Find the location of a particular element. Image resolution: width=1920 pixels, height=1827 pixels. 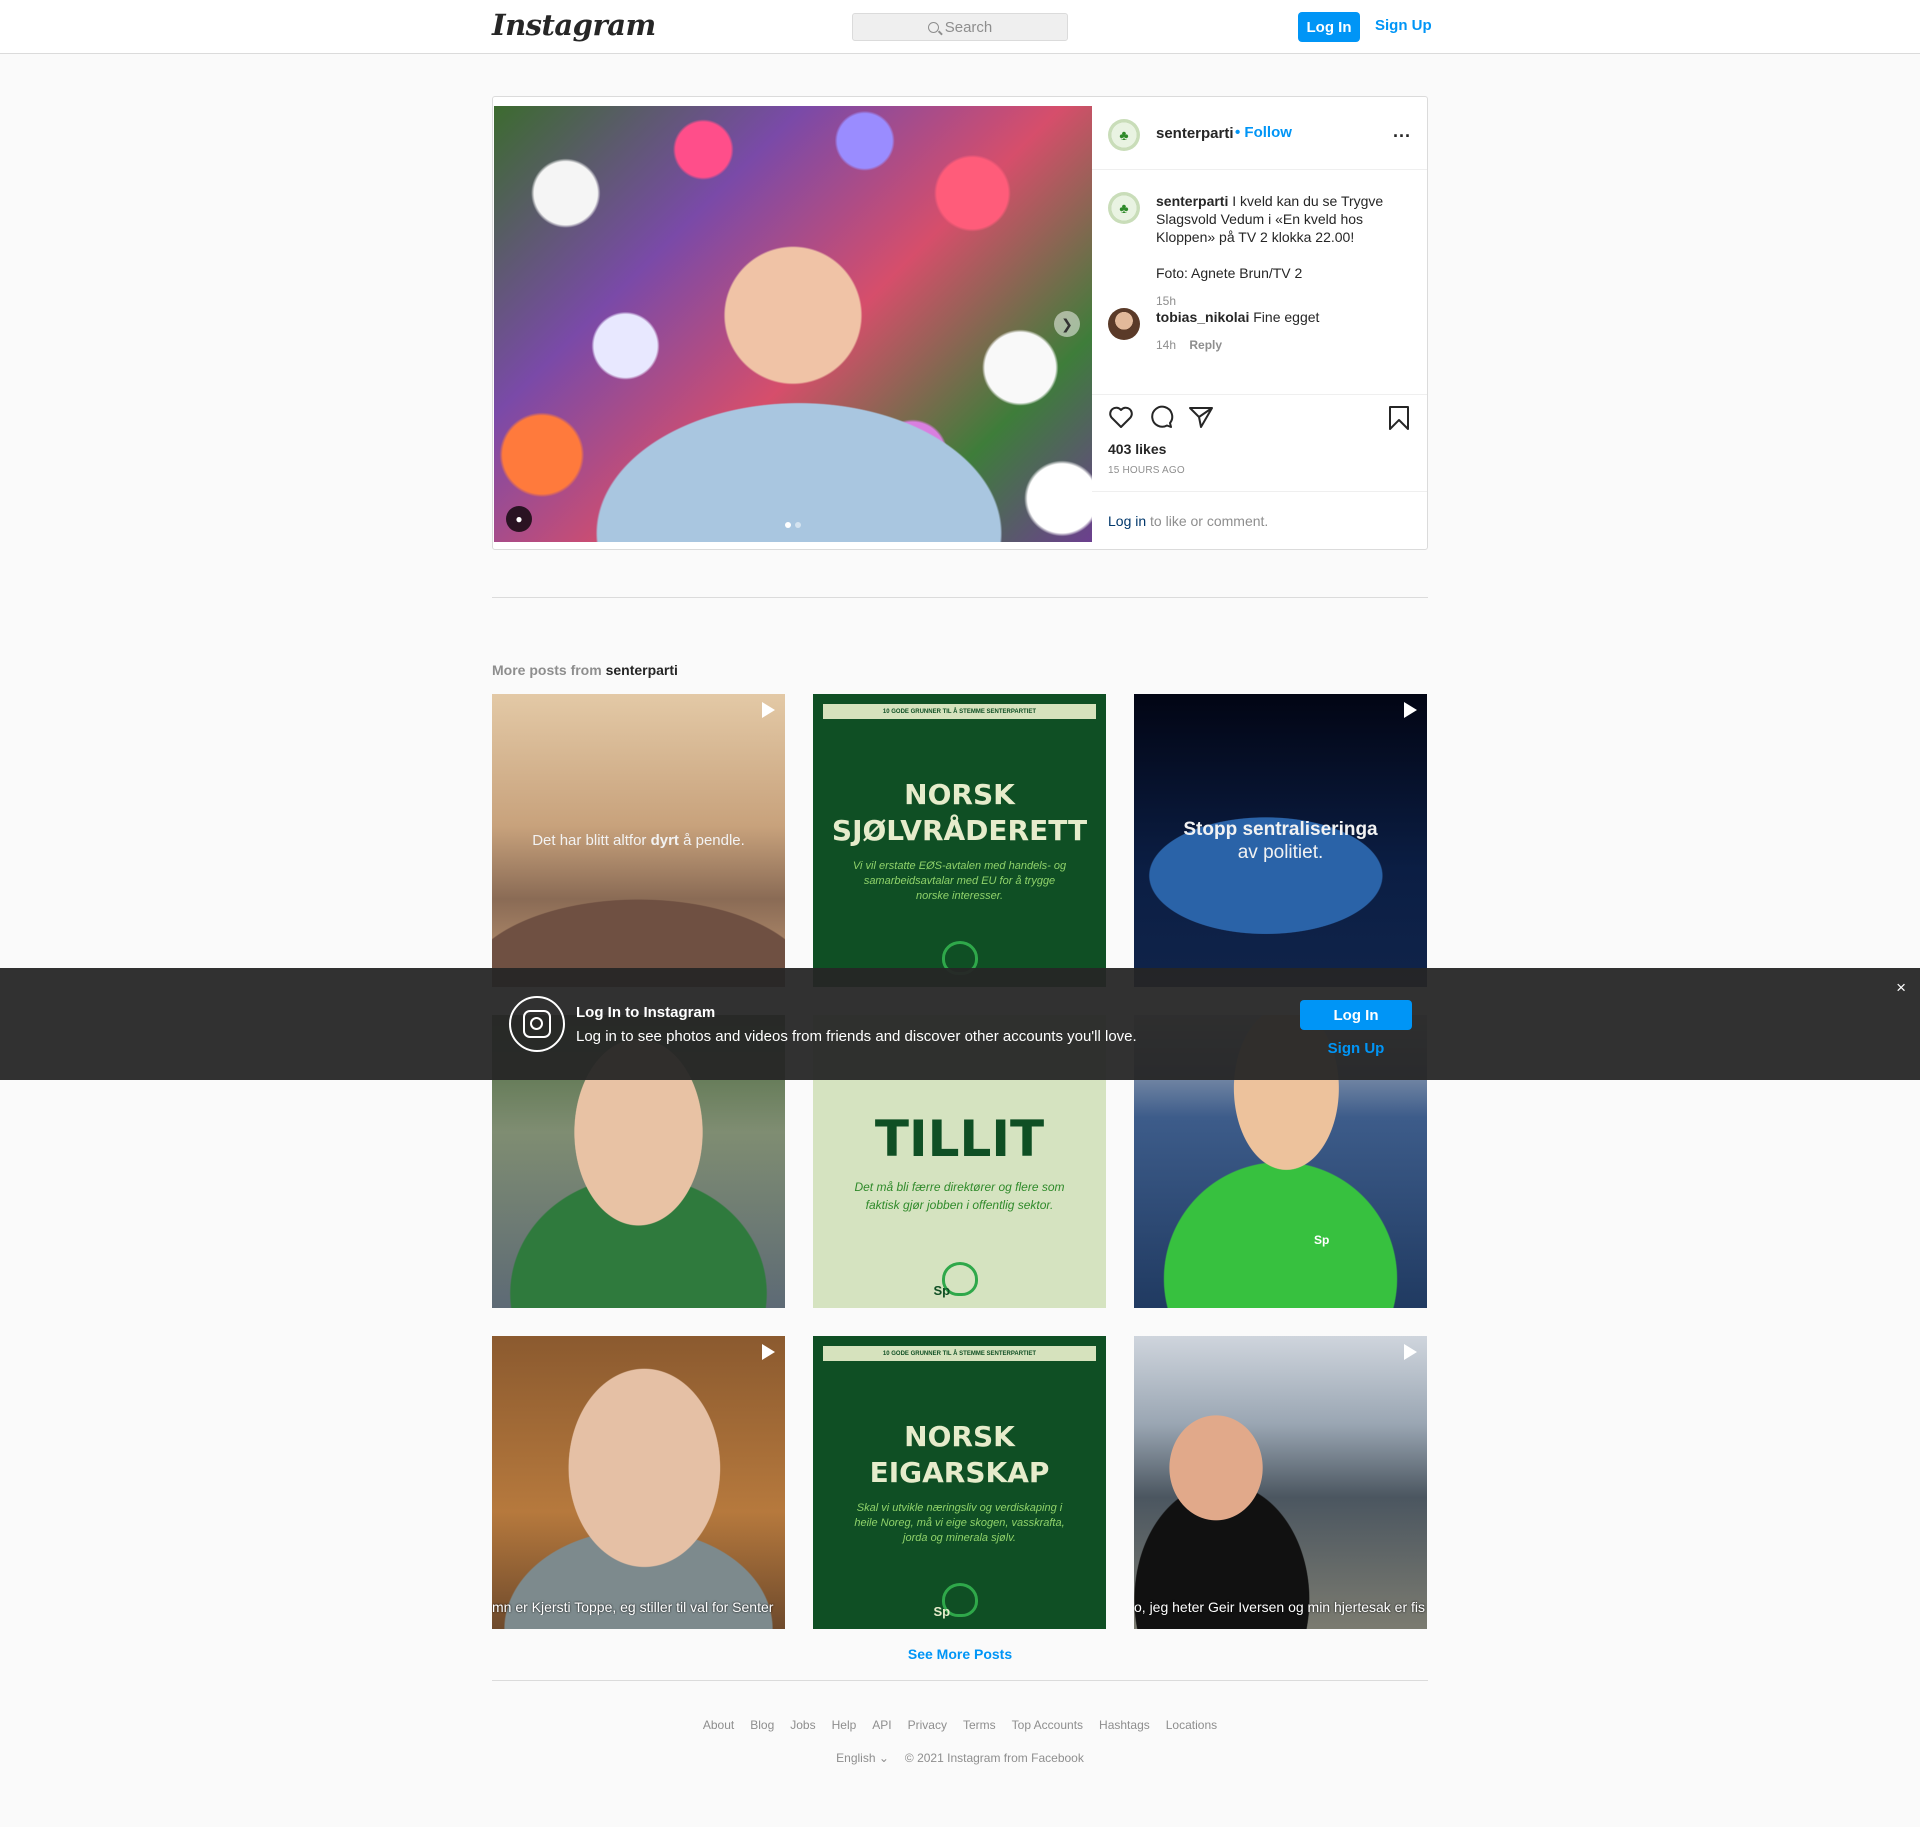

search-placeholder: Search is located at coordinates (968, 27).